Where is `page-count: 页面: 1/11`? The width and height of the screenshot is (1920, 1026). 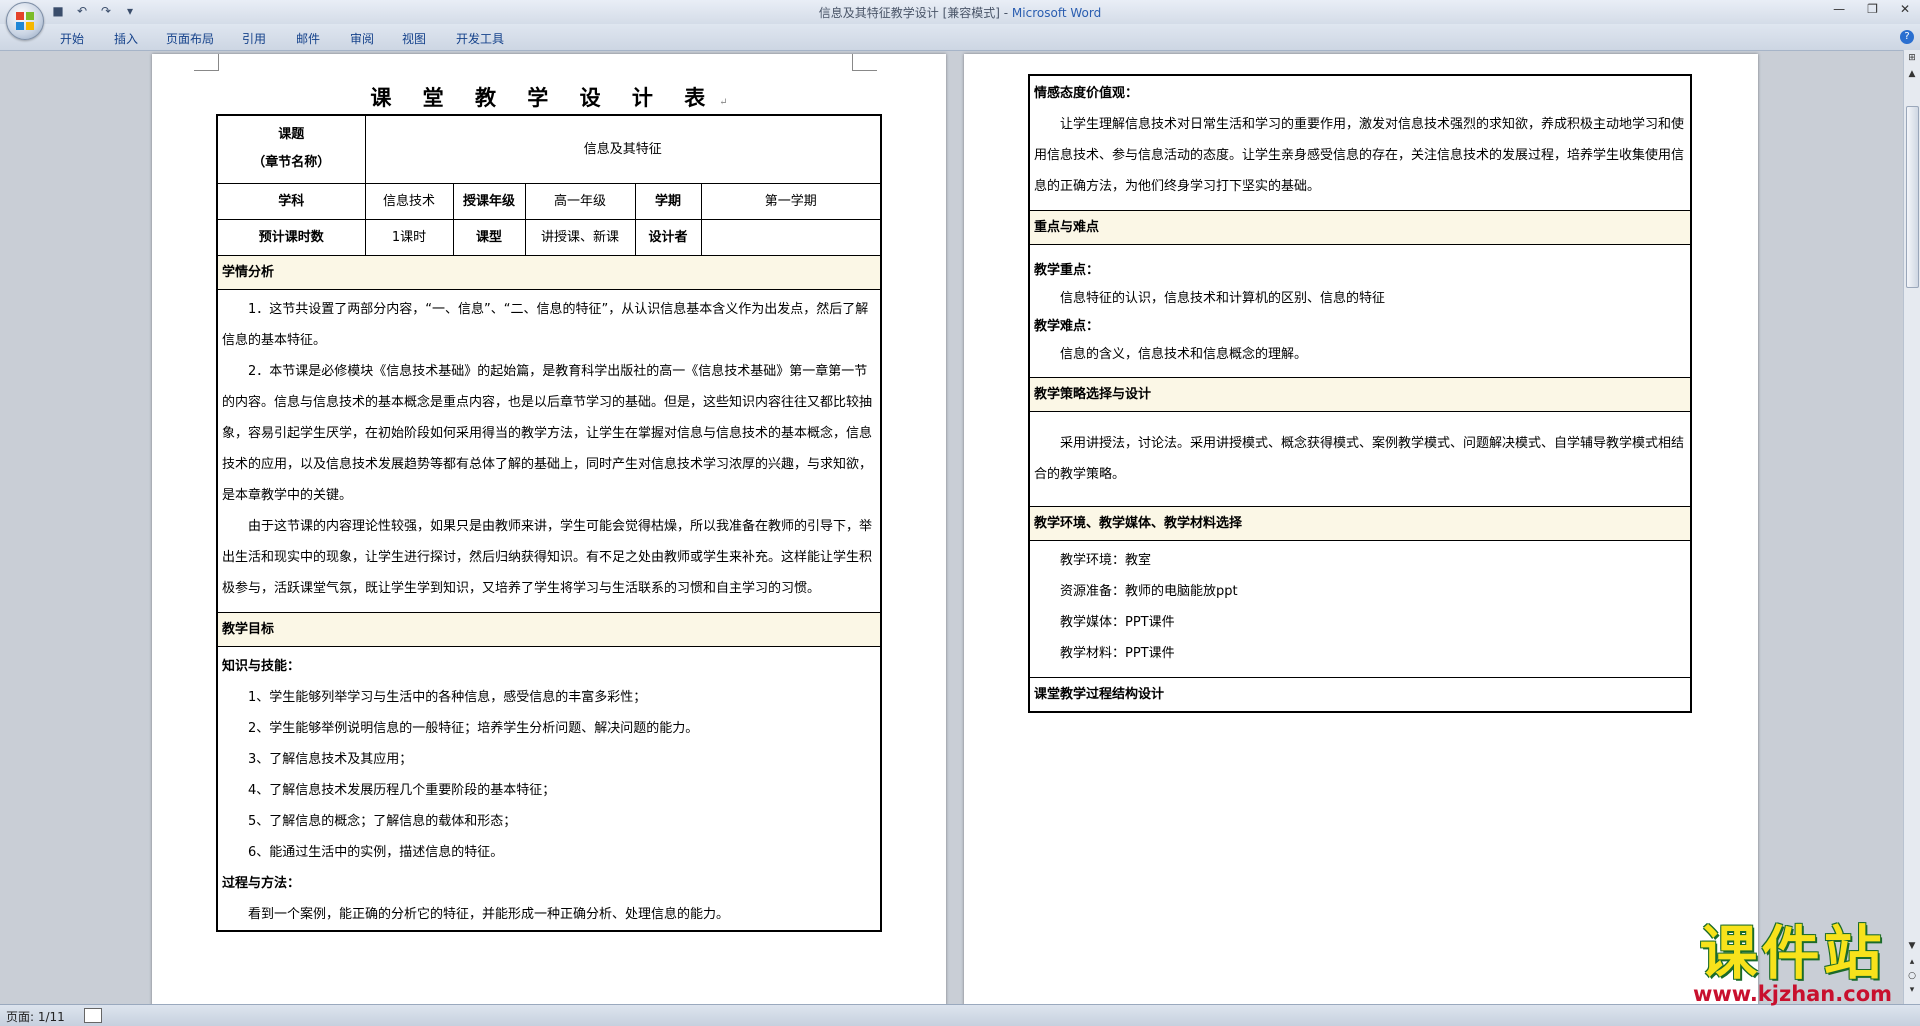 page-count: 页面: 1/11 is located at coordinates (35, 1016).